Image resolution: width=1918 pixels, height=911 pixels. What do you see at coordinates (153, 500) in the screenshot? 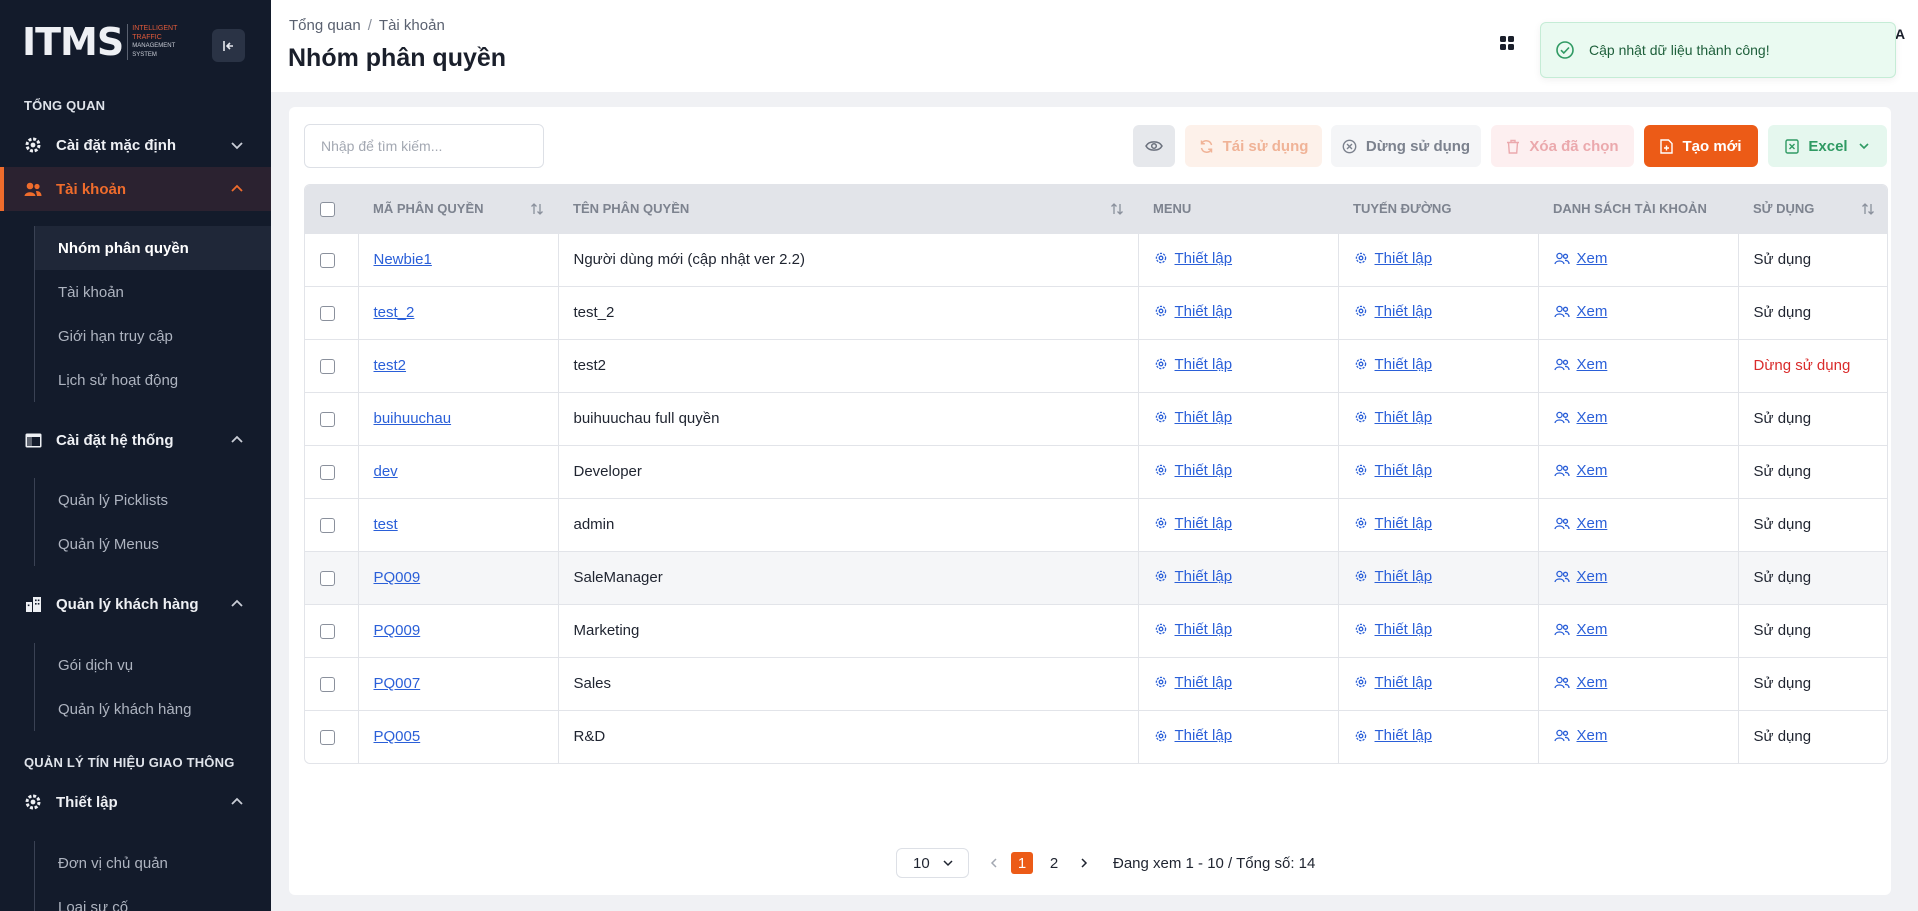
I see `sidebar-item-picklists: Quản lý Picklists` at bounding box center [153, 500].